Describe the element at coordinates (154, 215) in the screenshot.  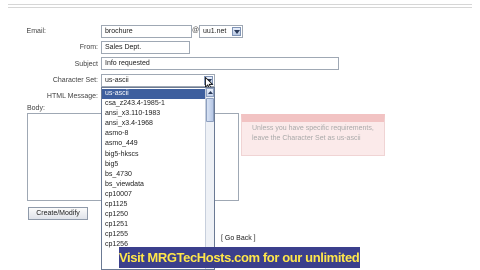
I see `charset-option: cp1250` at that location.